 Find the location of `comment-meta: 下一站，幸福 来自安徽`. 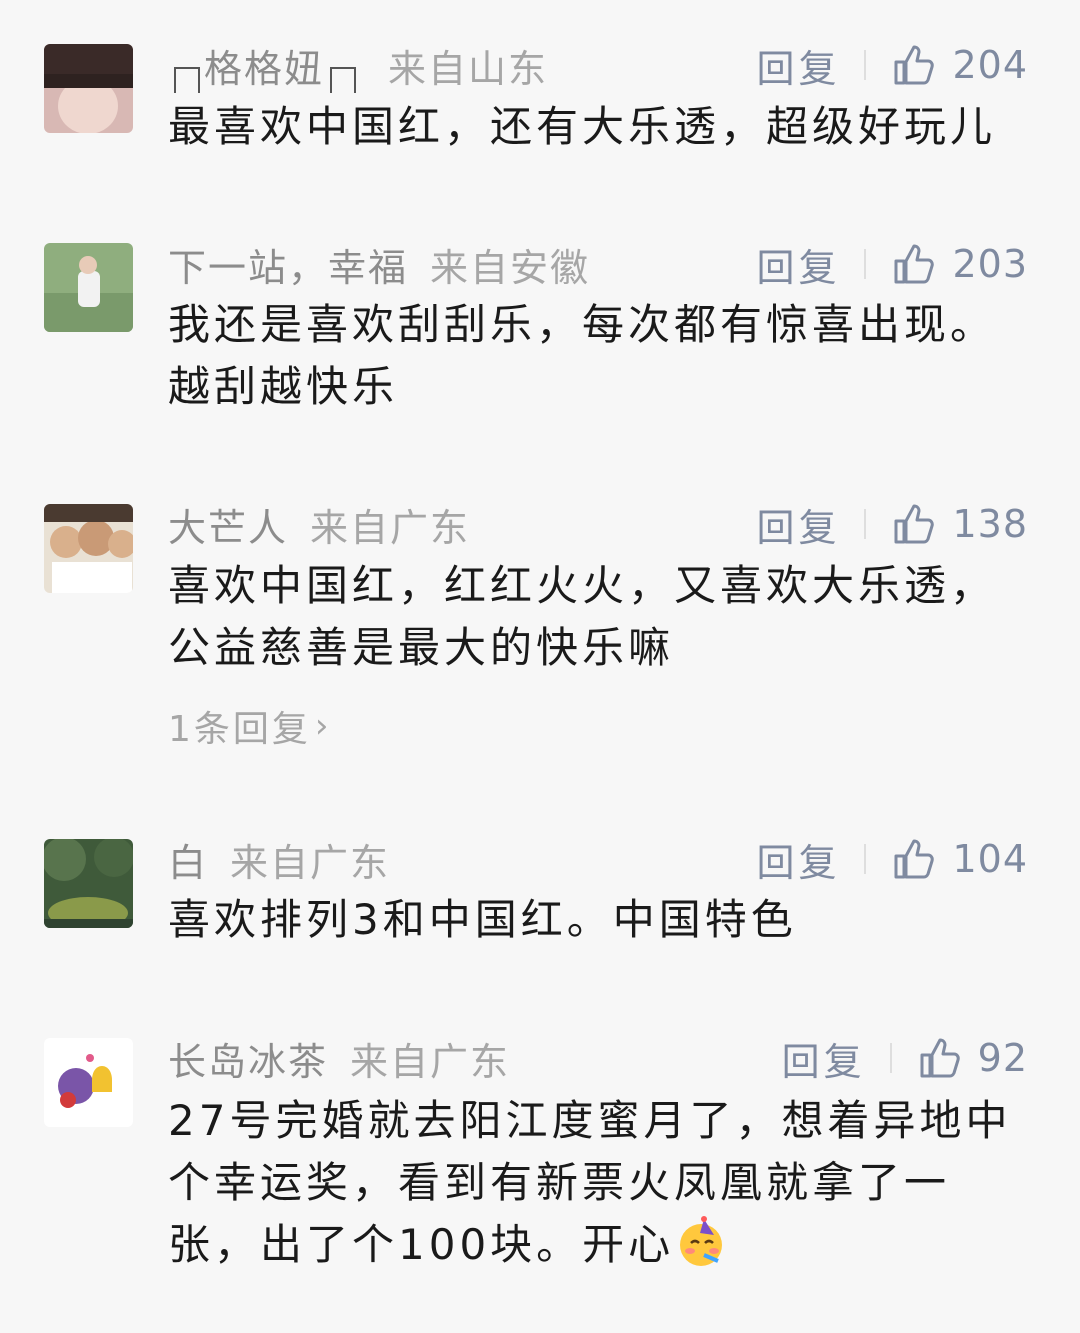

comment-meta: 下一站，幸福 来自安徽 is located at coordinates (379, 264).